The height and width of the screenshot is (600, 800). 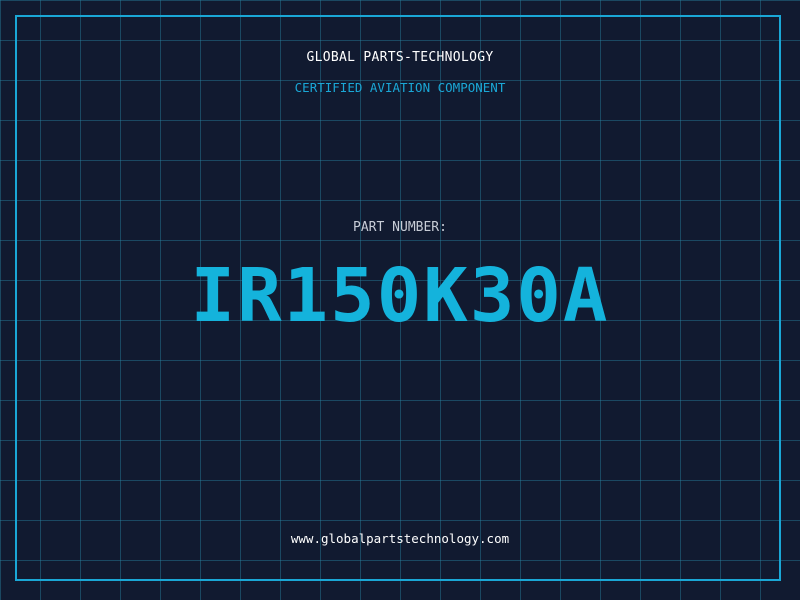 What do you see at coordinates (400, 538) in the screenshot?
I see `website-url: www.globalpartstechnology.com` at bounding box center [400, 538].